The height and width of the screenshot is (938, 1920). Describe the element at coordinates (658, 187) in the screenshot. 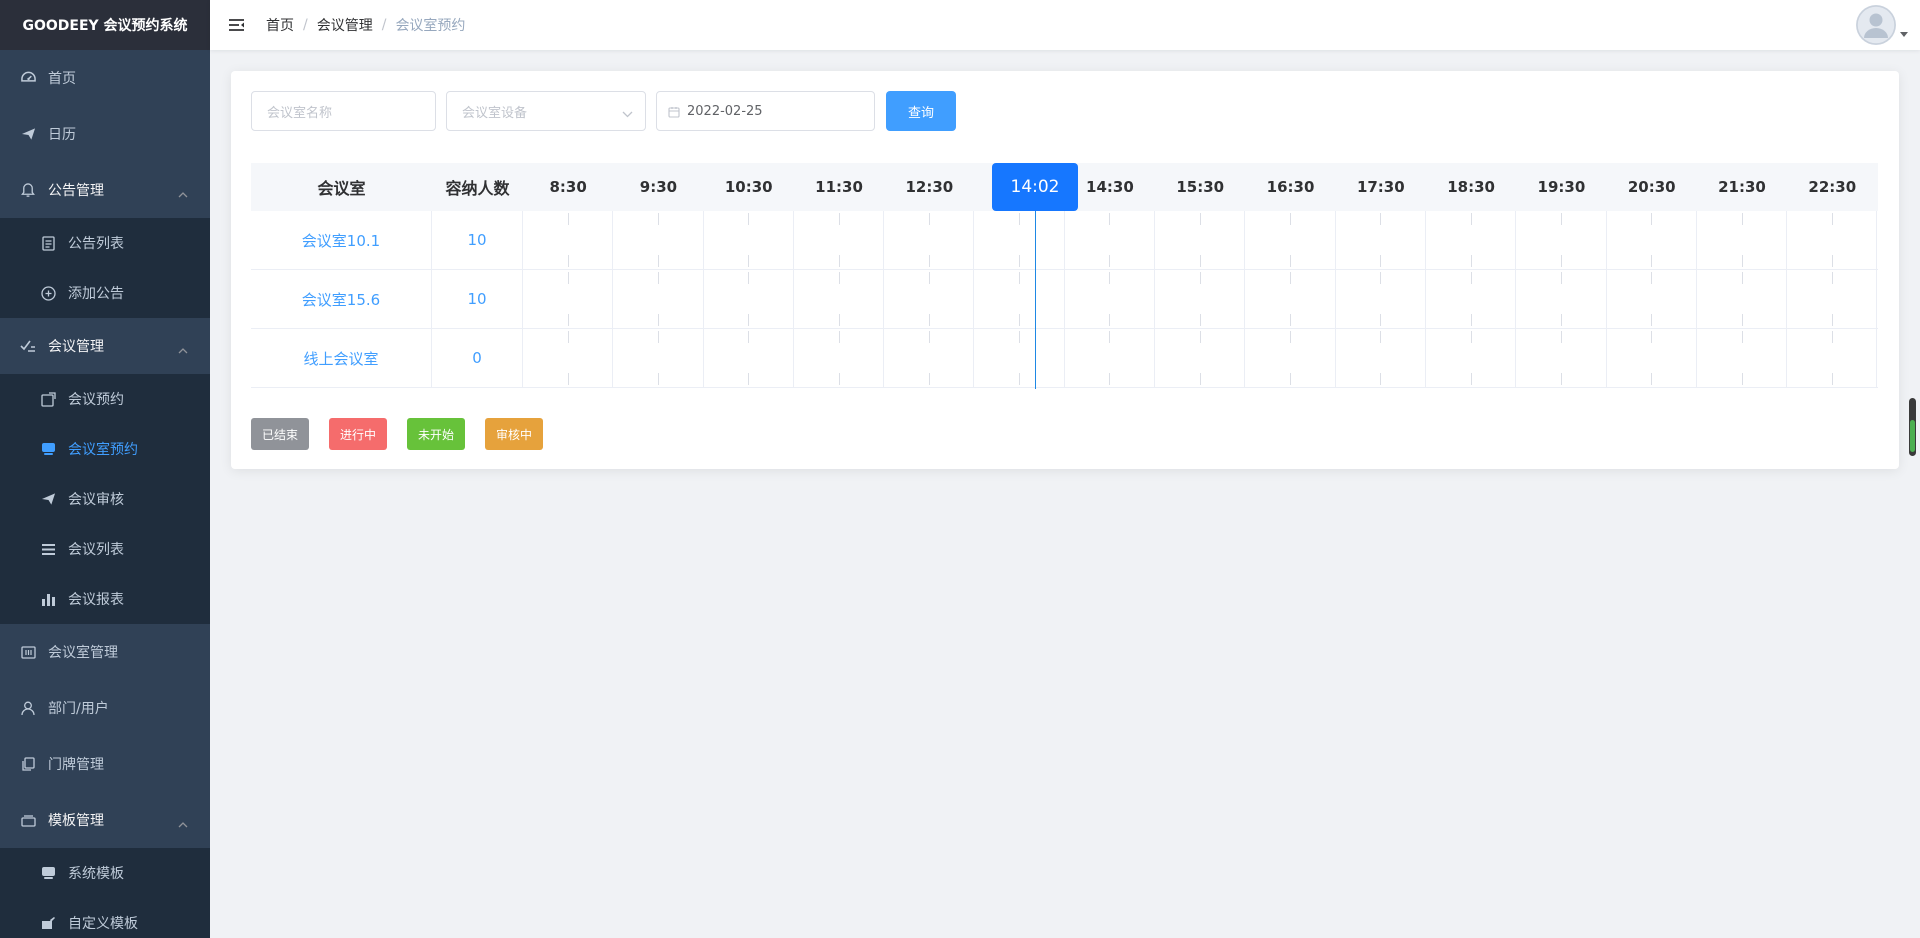

I see `time-slot-header: 9:30` at that location.